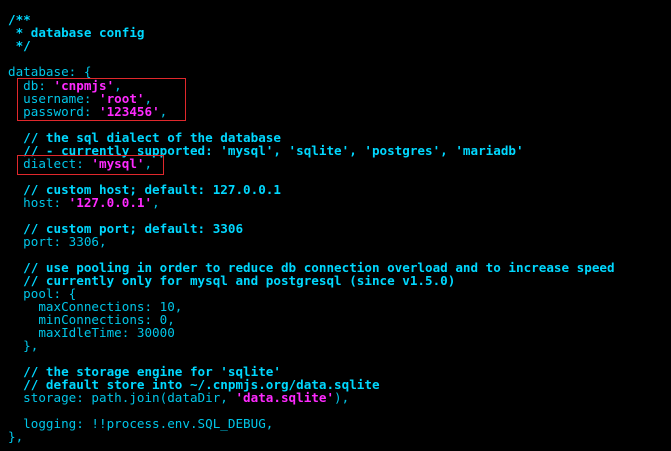  I want to click on password-value: '123456', so click(129, 111).